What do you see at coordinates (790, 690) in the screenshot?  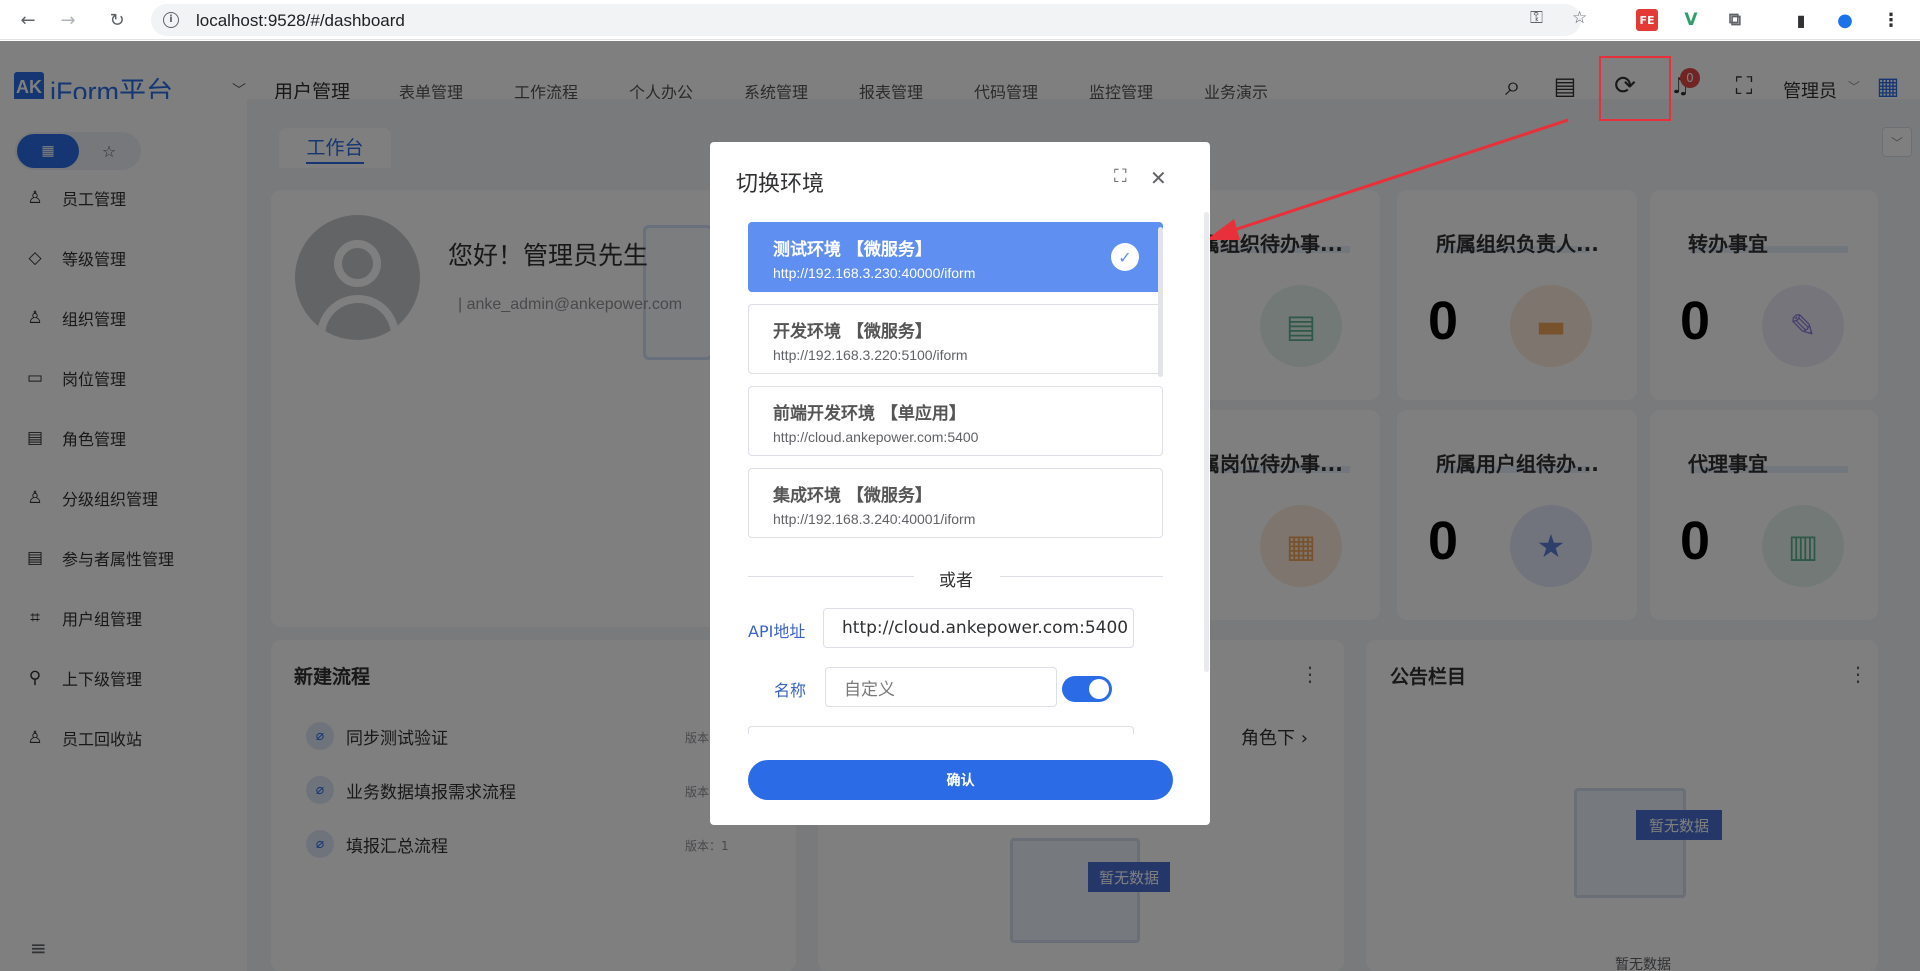 I see `name-label: 名称` at bounding box center [790, 690].